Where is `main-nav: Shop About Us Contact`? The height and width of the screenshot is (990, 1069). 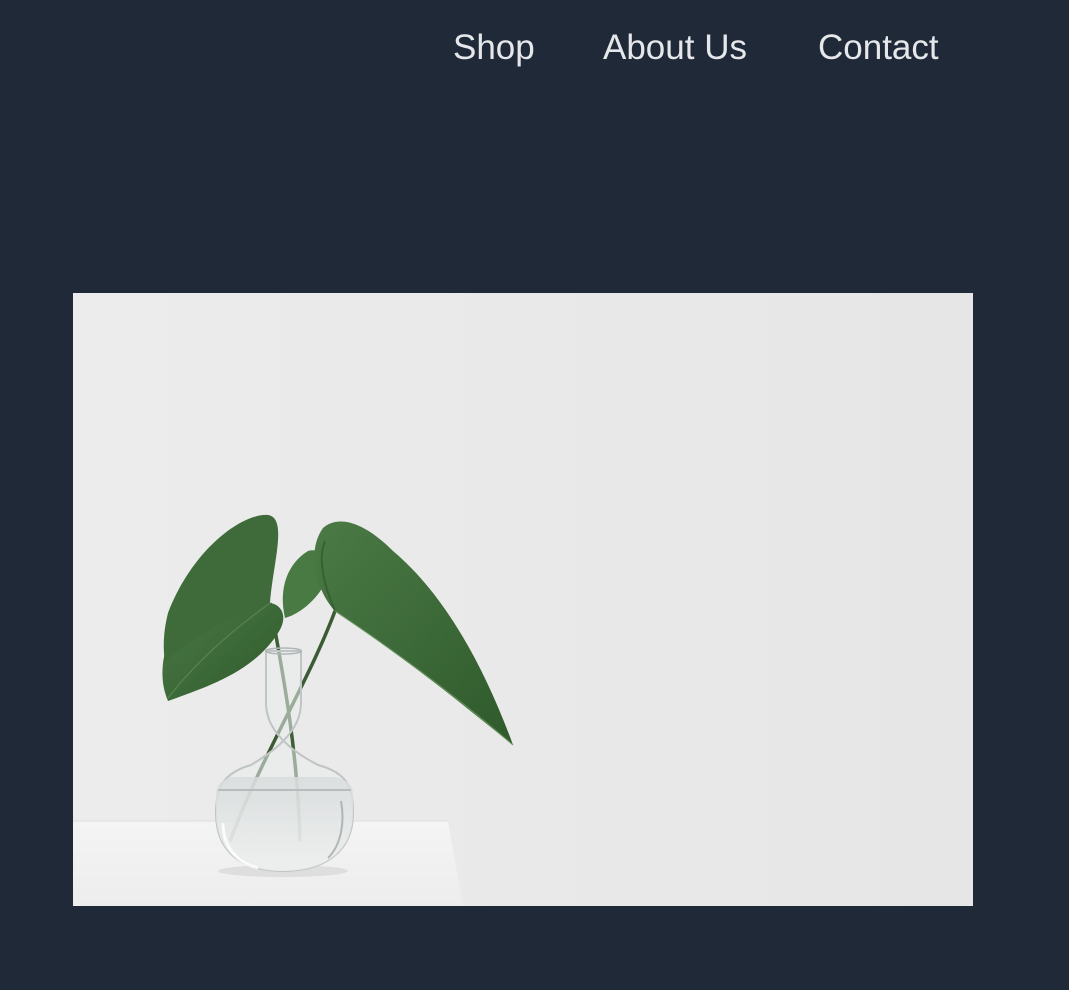 main-nav: Shop About Us Contact is located at coordinates (534, 50).